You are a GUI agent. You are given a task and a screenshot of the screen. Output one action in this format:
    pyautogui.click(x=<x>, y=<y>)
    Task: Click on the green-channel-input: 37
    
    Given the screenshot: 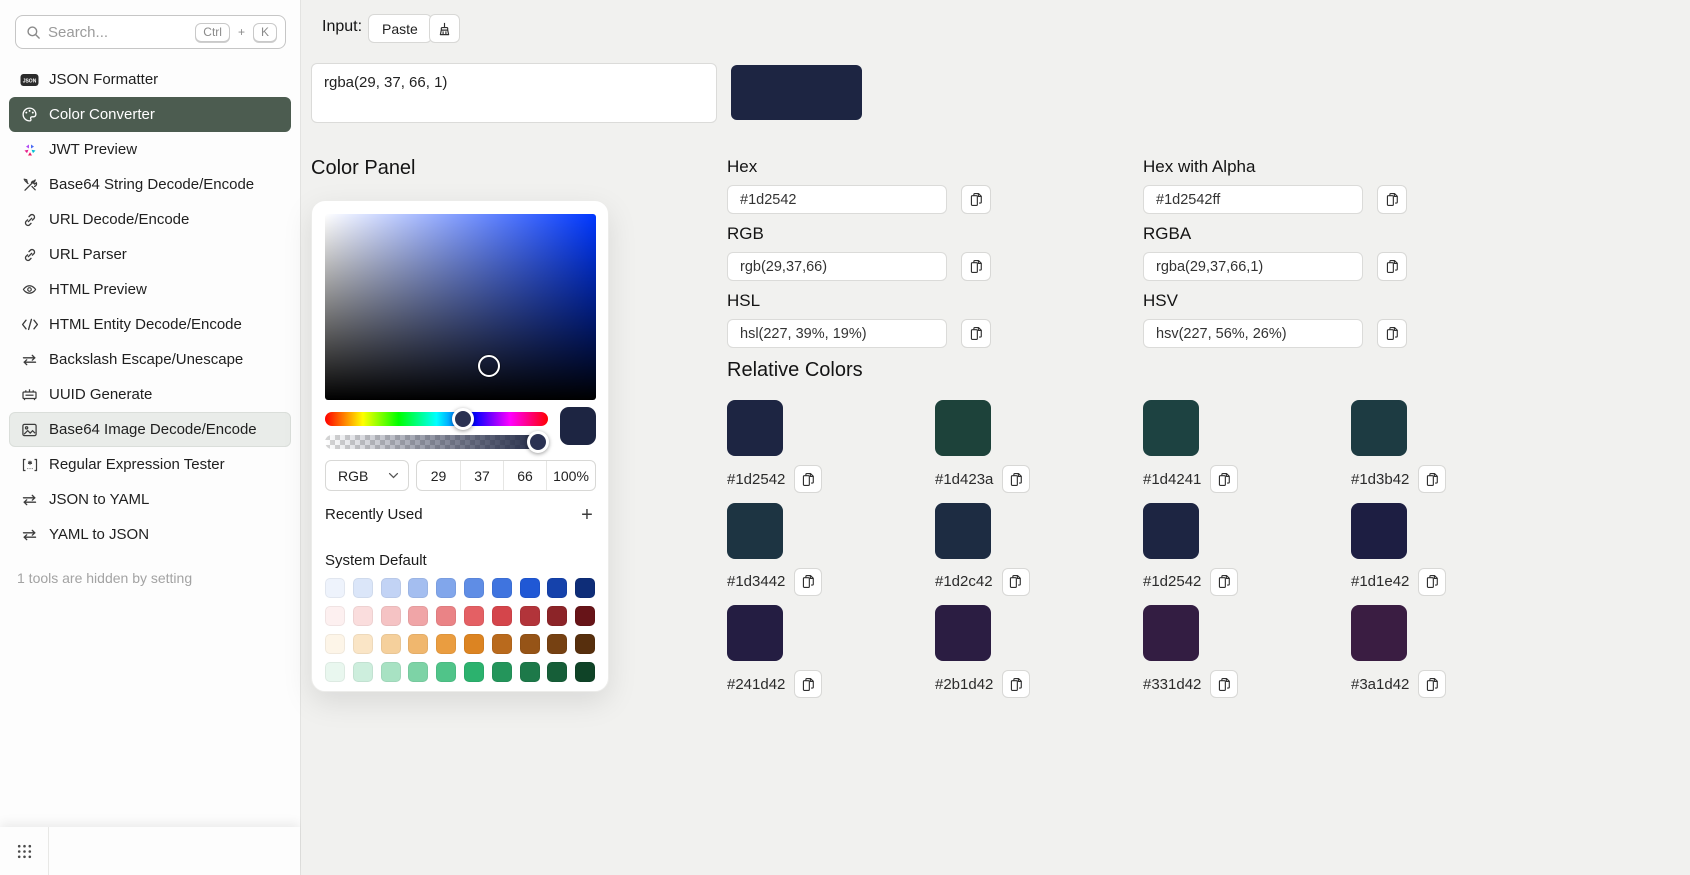 What is the action you would take?
    pyautogui.click(x=481, y=475)
    